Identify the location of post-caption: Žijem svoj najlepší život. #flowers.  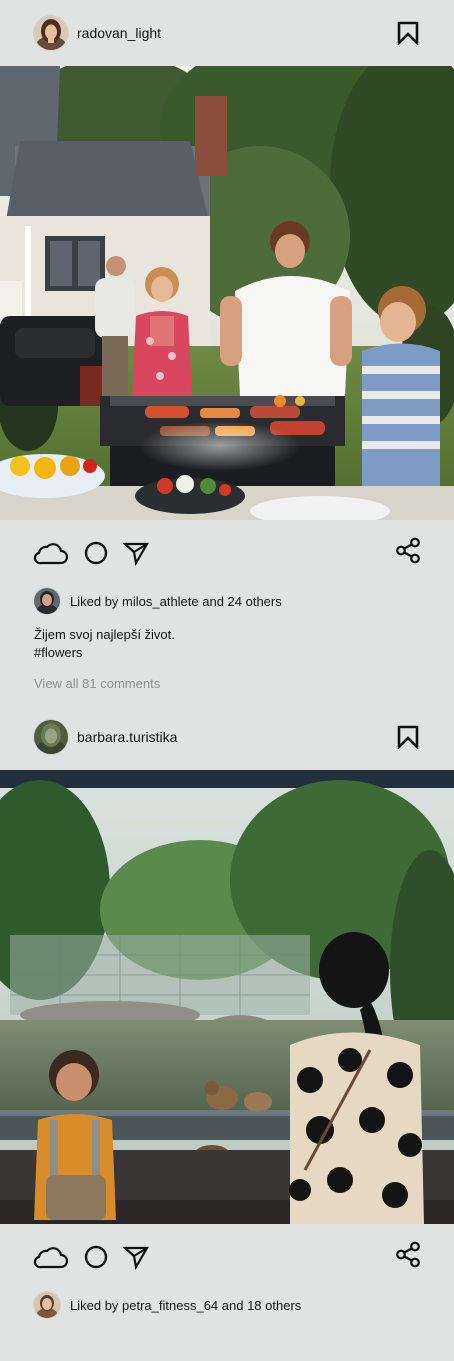
(227, 639).